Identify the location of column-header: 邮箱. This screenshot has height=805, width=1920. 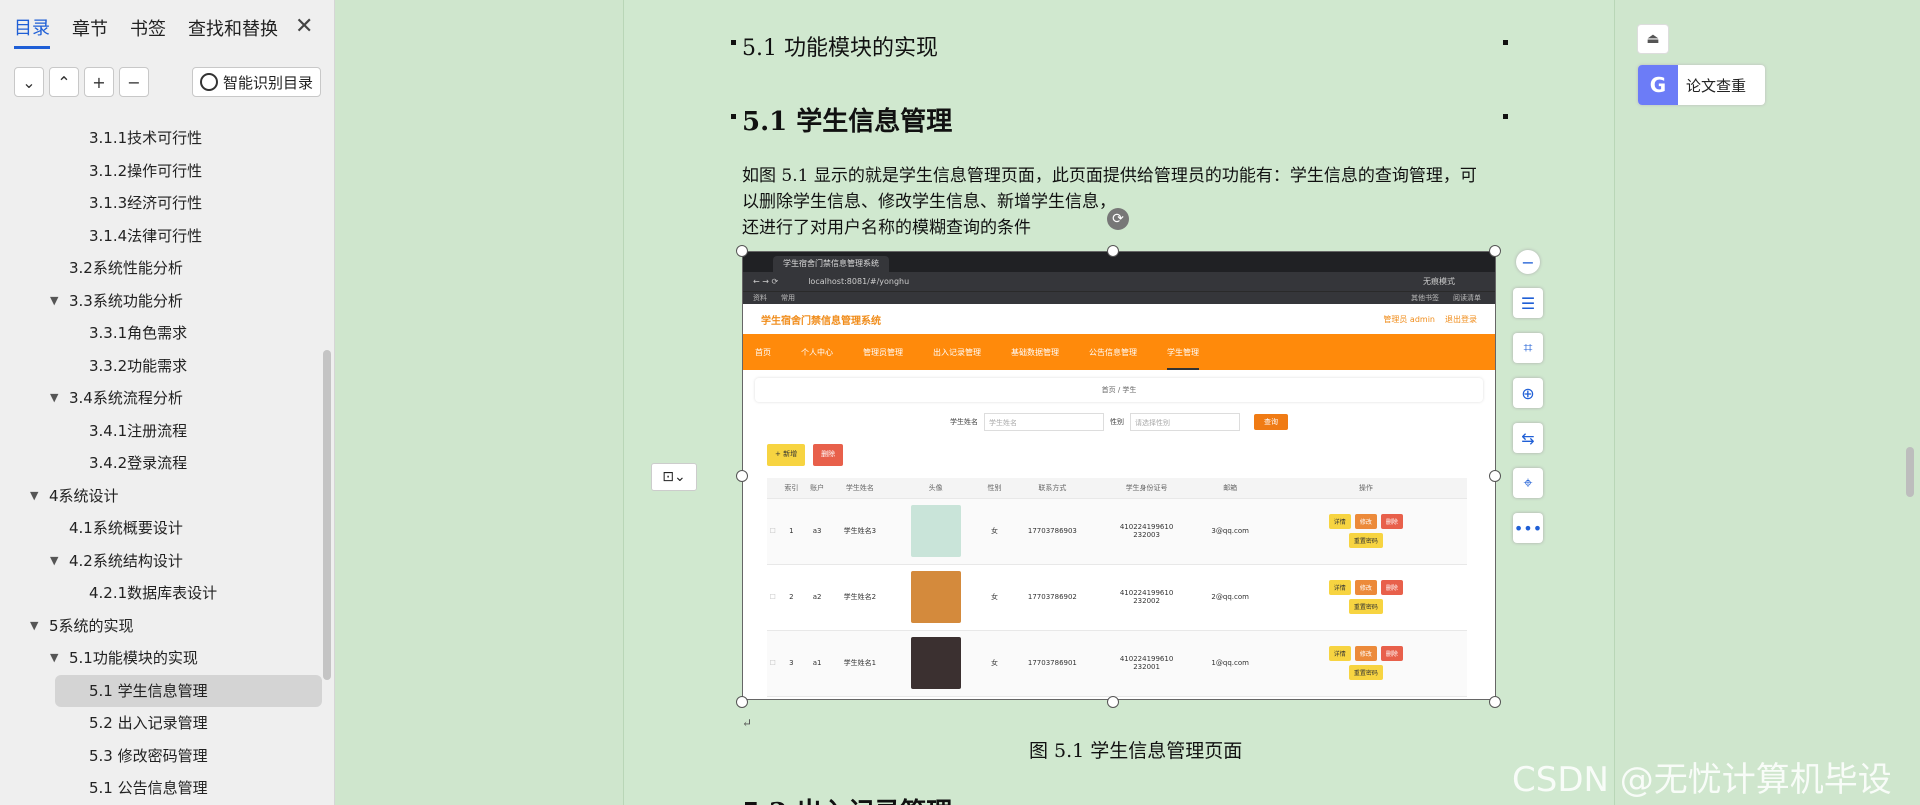
(1230, 488).